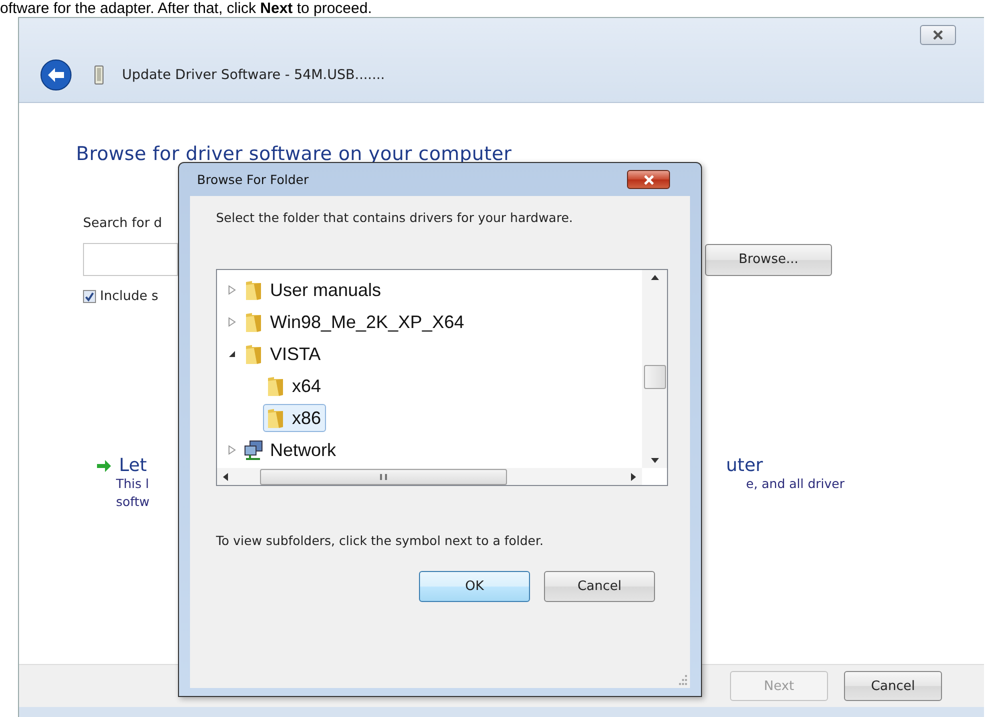 The image size is (986, 717). Describe the element at coordinates (254, 450) in the screenshot. I see `network-icon` at that location.